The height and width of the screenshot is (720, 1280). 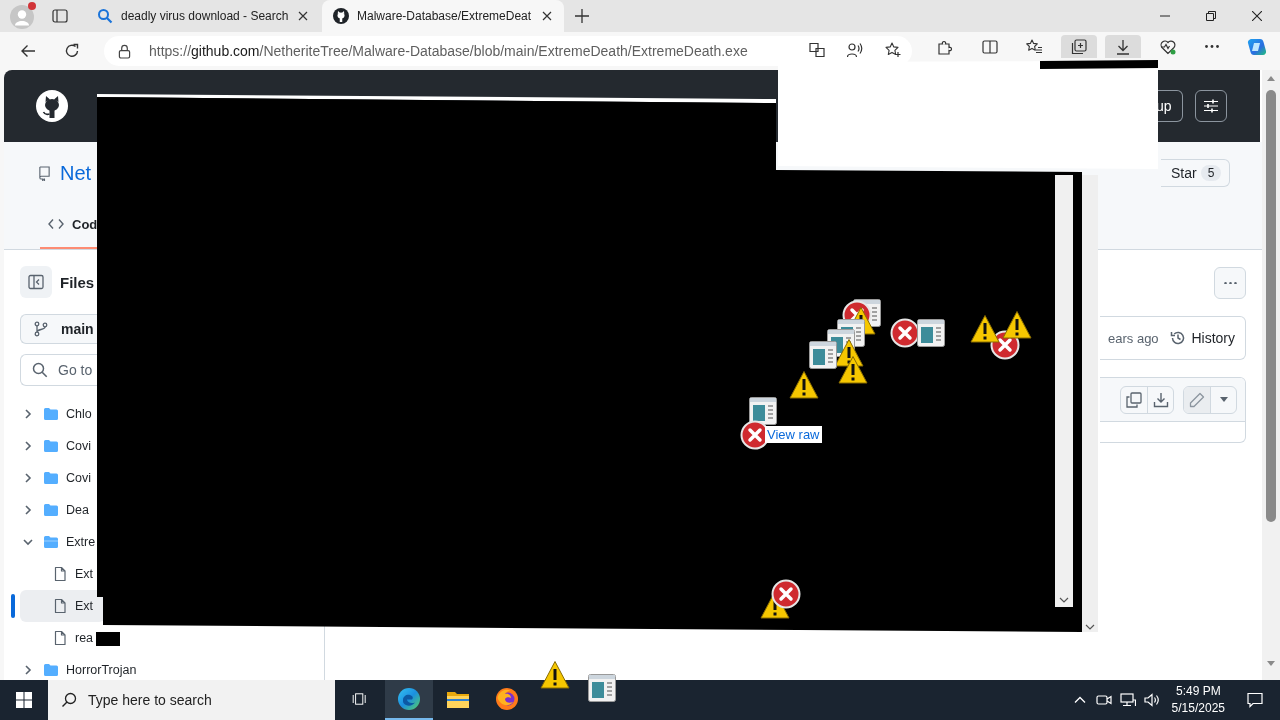 I want to click on restore-icon, so click(x=1211, y=16).